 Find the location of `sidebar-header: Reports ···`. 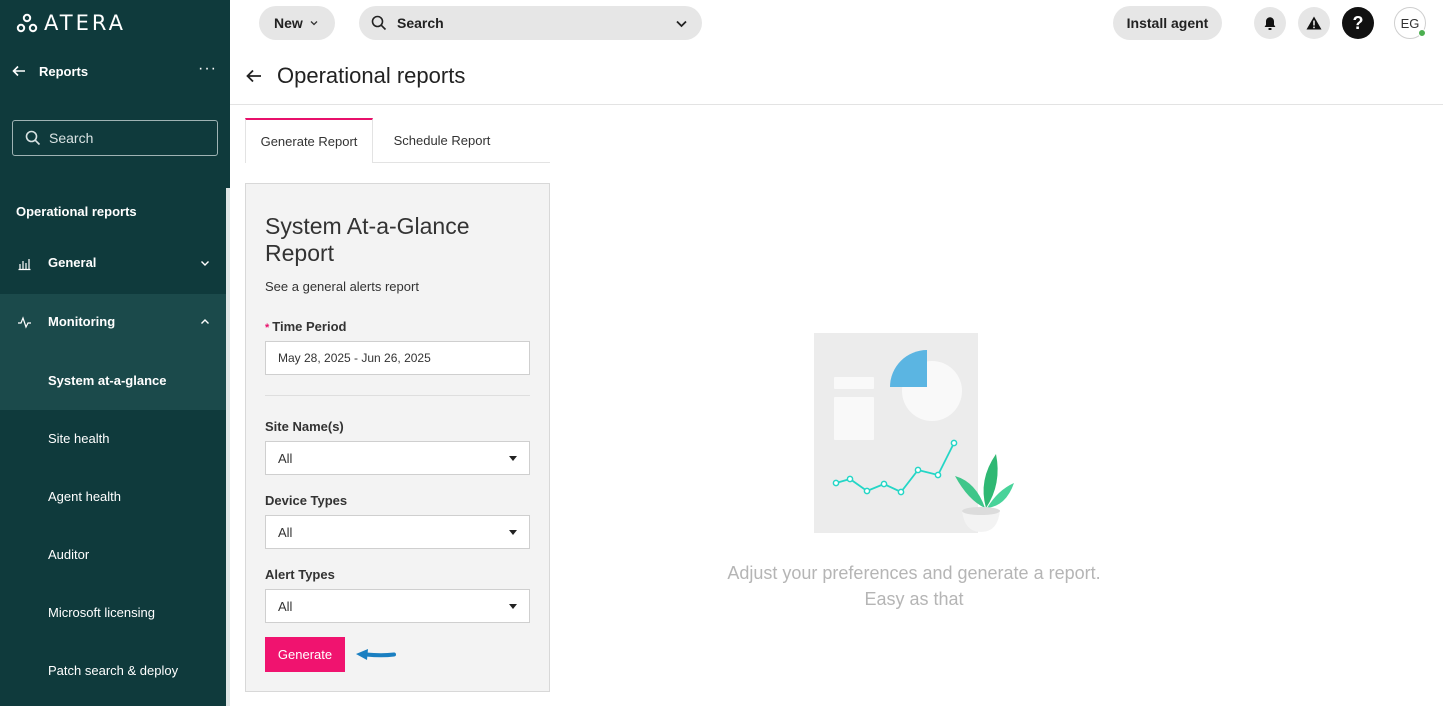

sidebar-header: Reports ··· is located at coordinates (115, 72).